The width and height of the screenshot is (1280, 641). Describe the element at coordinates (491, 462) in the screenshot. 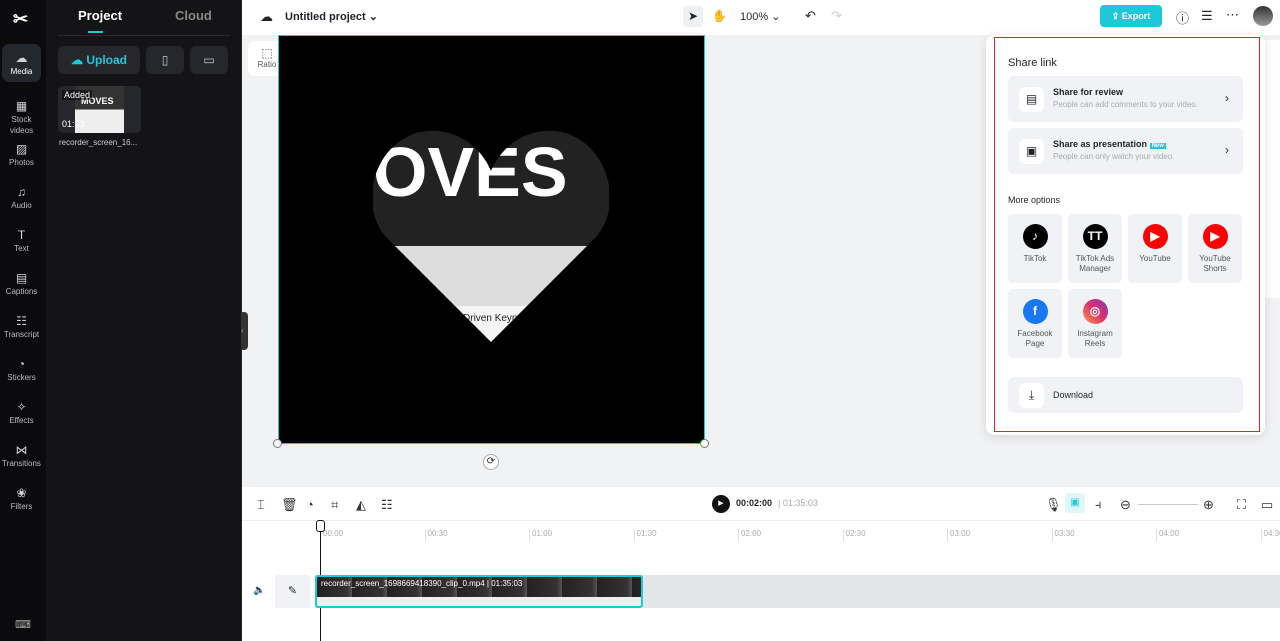

I see `rotate-handle: ⟳` at that location.